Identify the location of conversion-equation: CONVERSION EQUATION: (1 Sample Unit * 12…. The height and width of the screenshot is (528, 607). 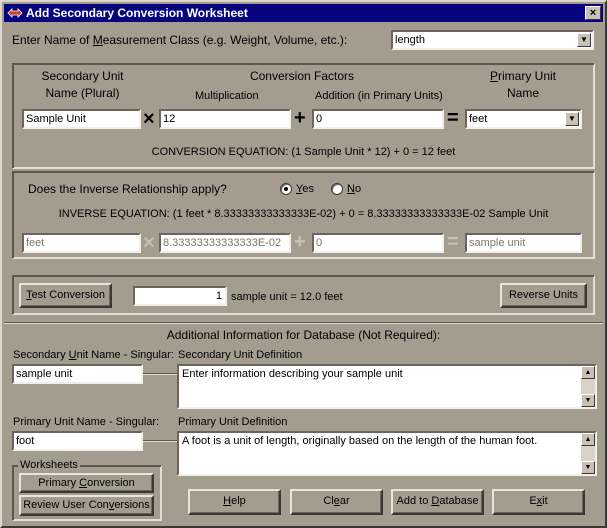
(303, 152).